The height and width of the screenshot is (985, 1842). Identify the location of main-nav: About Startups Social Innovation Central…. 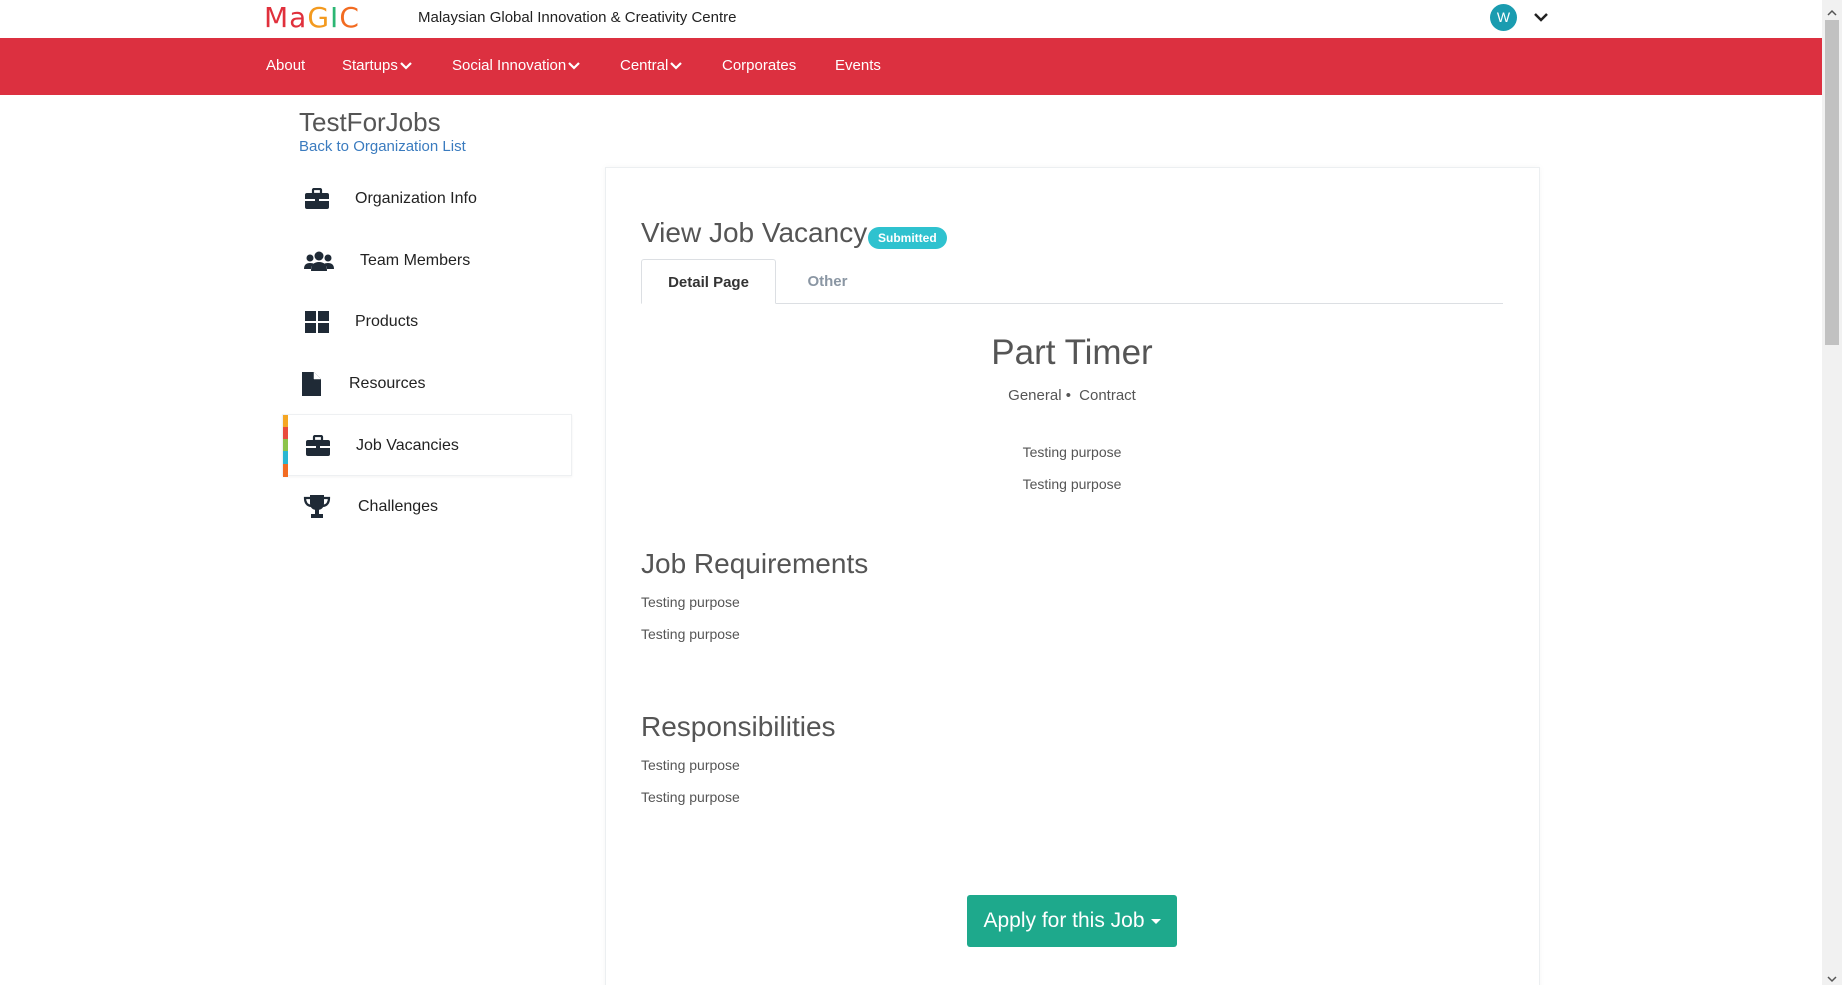
(911, 66).